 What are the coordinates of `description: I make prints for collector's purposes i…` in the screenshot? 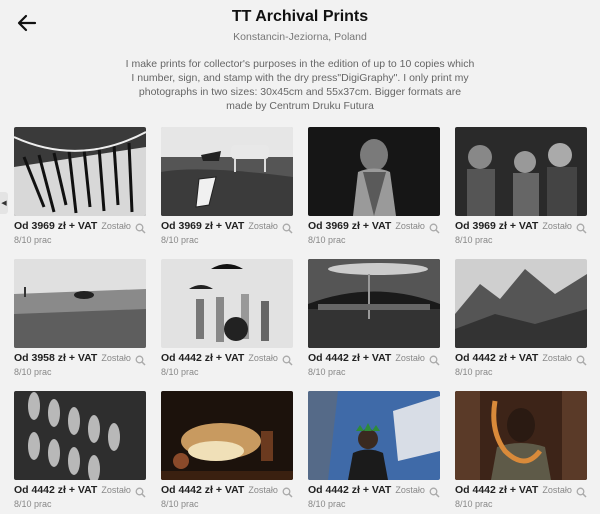 It's located at (300, 85).